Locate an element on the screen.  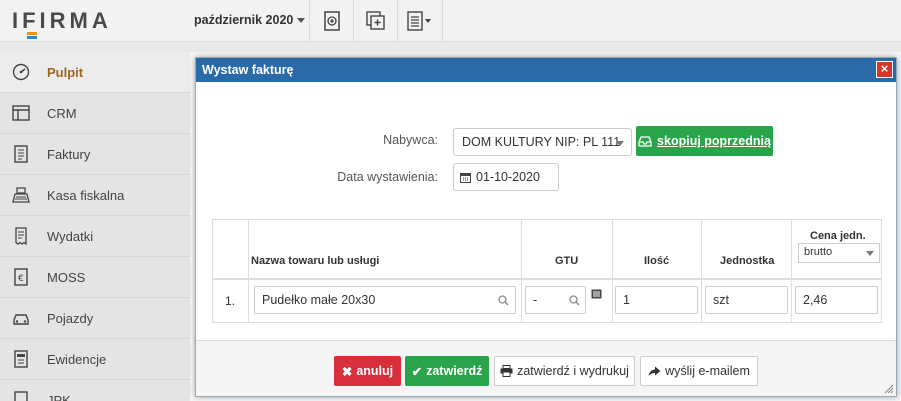
close-button: × is located at coordinates (884, 69).